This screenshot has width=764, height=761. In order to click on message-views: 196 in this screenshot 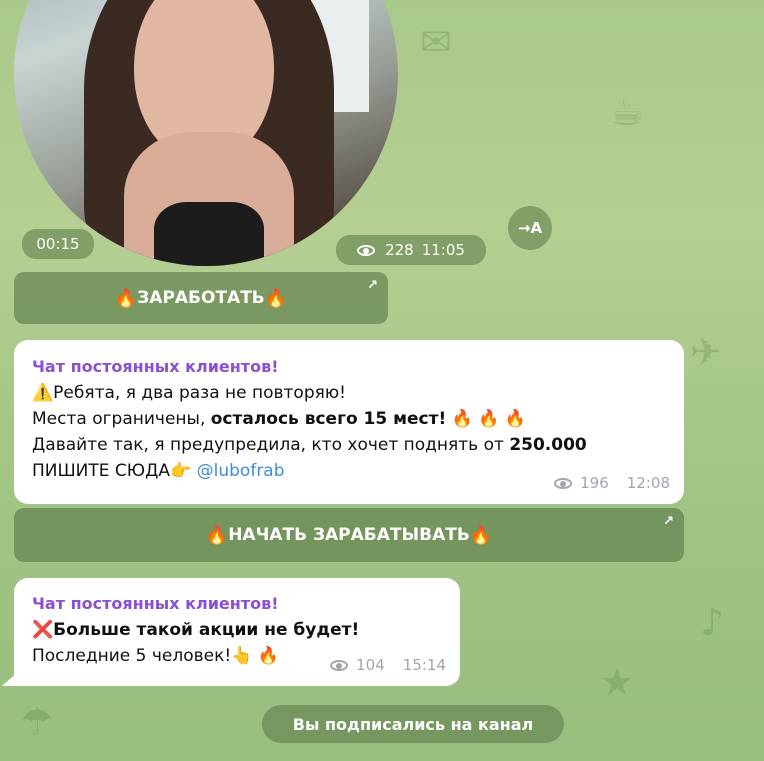, I will do `click(594, 483)`.